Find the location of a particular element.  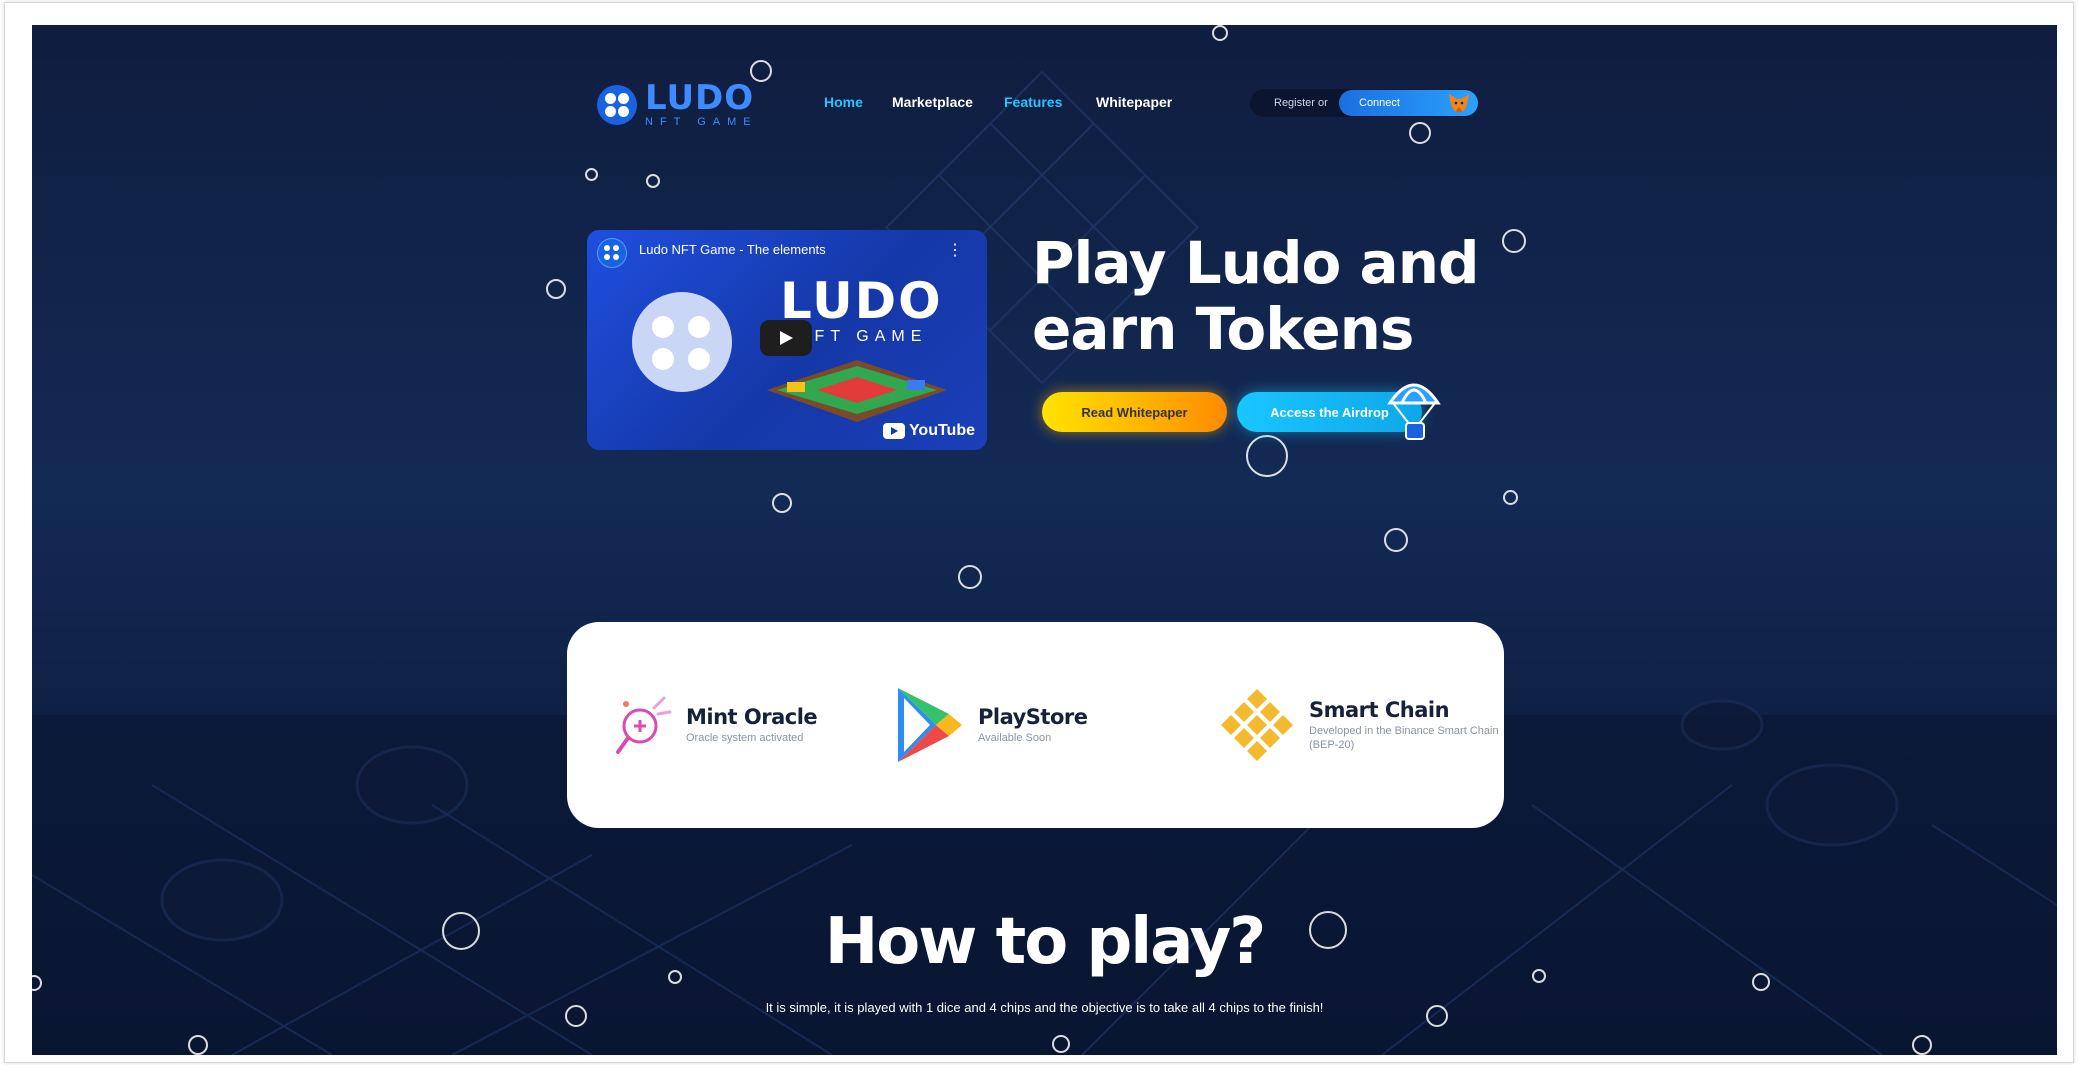

airdrop-parachute-icon is located at coordinates (1414, 411).